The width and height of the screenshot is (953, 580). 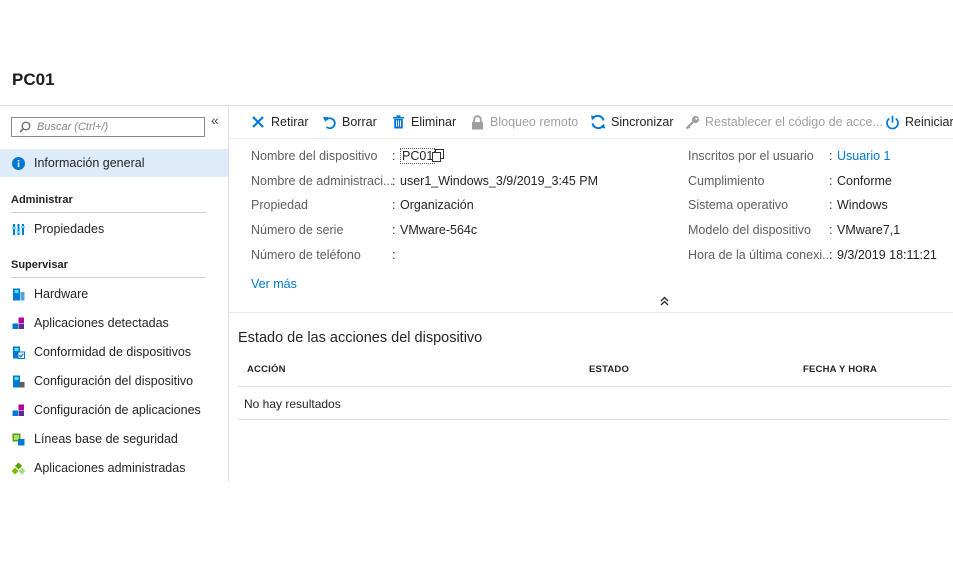 What do you see at coordinates (18, 468) in the screenshot?
I see `managed-apps-icon` at bounding box center [18, 468].